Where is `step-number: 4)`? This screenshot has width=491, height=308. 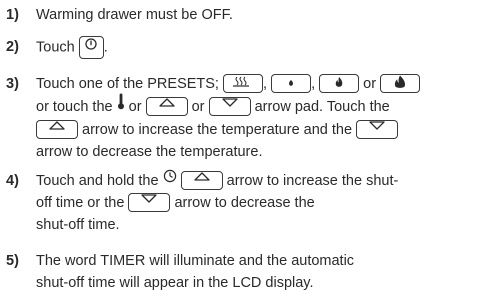
step-number: 4) is located at coordinates (12, 181).